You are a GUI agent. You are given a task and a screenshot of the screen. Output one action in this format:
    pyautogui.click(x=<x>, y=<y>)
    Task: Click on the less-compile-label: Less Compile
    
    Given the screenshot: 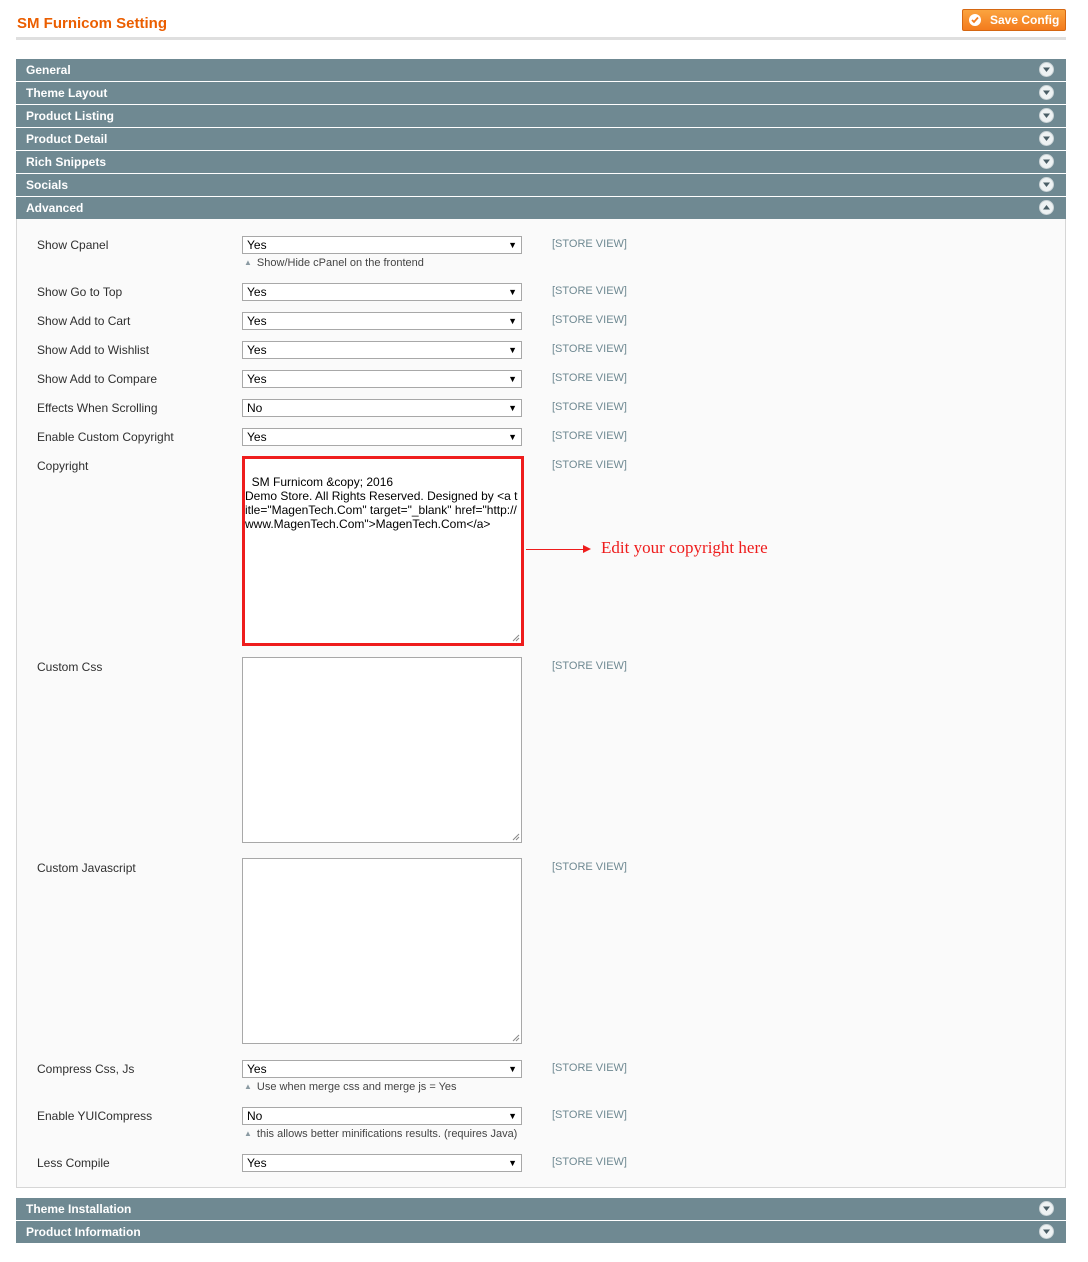 What is the action you would take?
    pyautogui.click(x=73, y=1163)
    